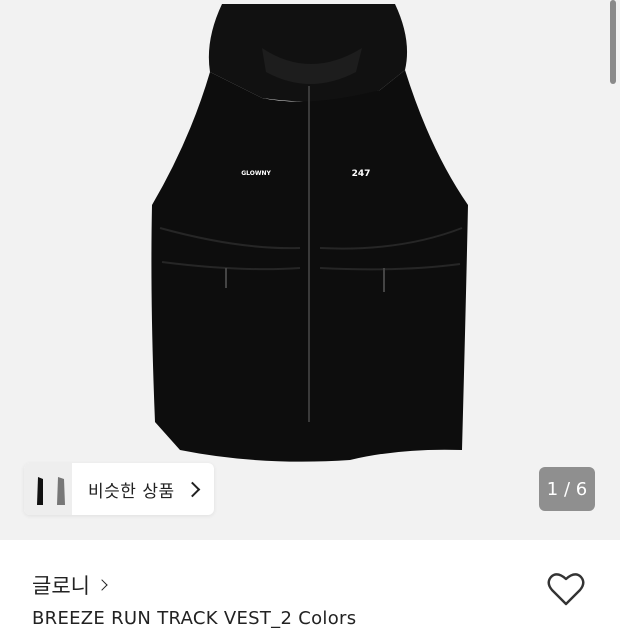 The image size is (620, 629). Describe the element at coordinates (613, 42) in the screenshot. I see `scrollbar` at that location.